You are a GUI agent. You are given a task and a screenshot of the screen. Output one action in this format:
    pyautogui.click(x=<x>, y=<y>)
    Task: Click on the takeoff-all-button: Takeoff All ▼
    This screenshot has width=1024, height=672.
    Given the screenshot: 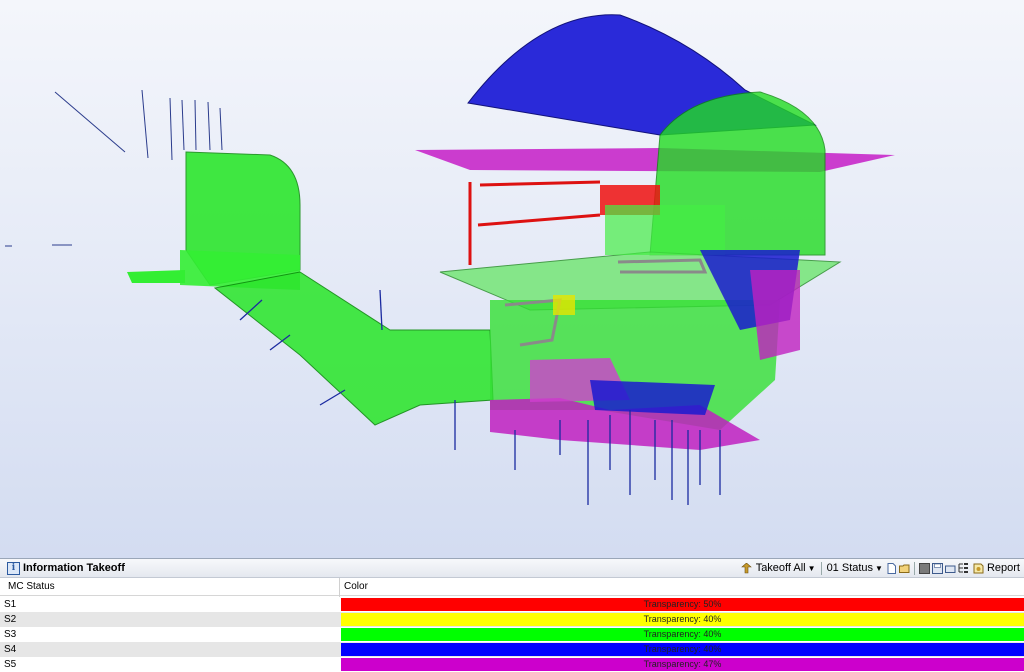 What is the action you would take?
    pyautogui.click(x=778, y=568)
    